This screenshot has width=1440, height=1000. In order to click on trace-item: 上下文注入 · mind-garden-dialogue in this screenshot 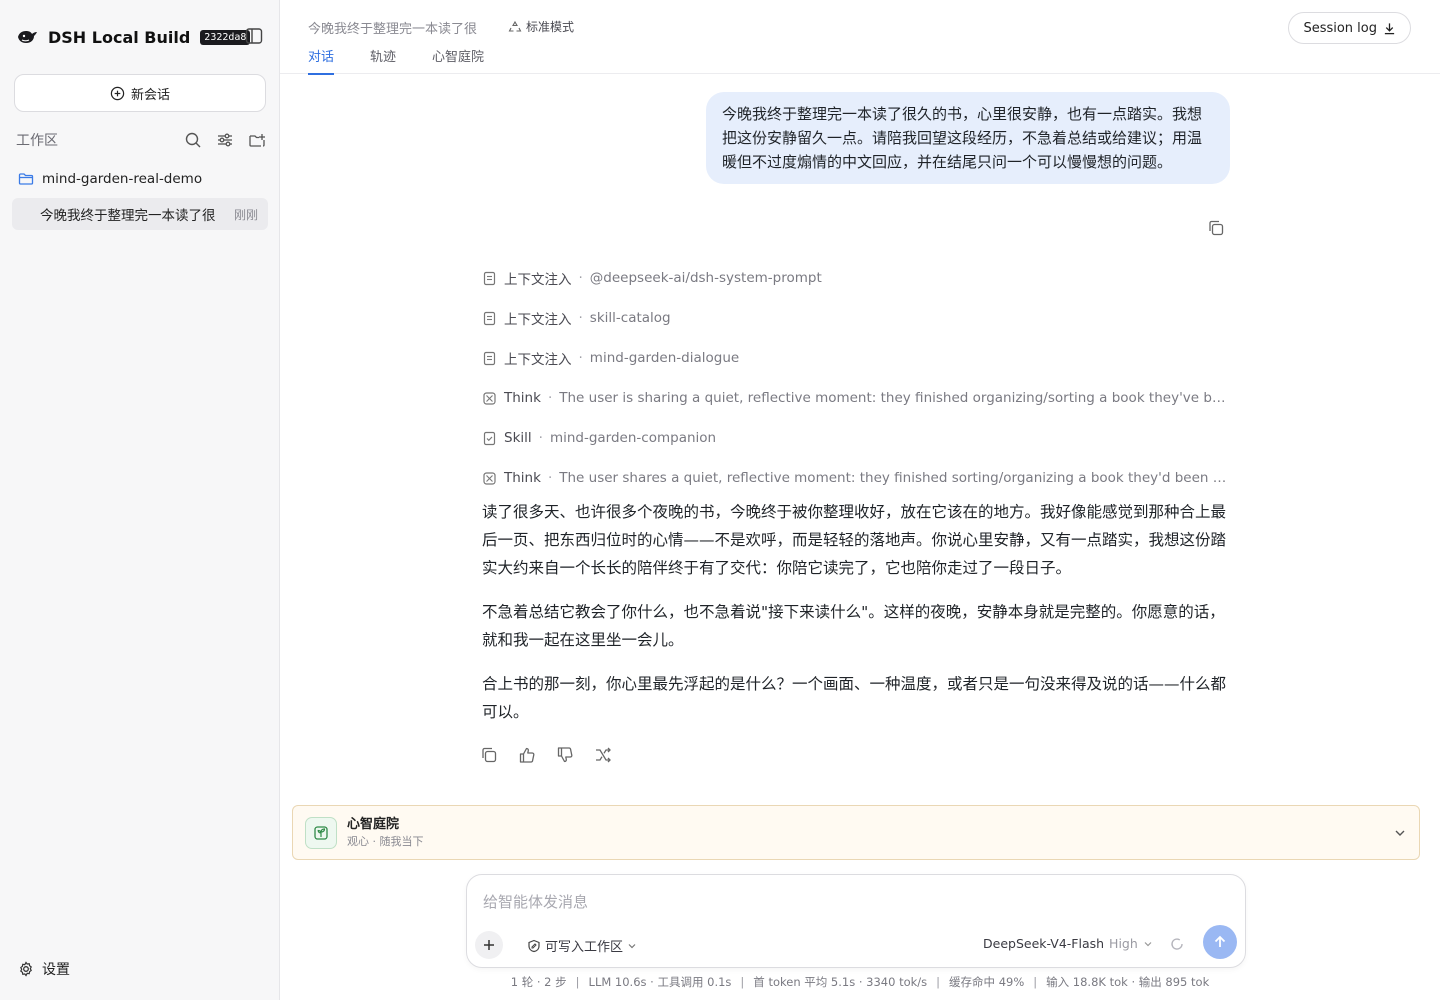, I will do `click(856, 358)`.